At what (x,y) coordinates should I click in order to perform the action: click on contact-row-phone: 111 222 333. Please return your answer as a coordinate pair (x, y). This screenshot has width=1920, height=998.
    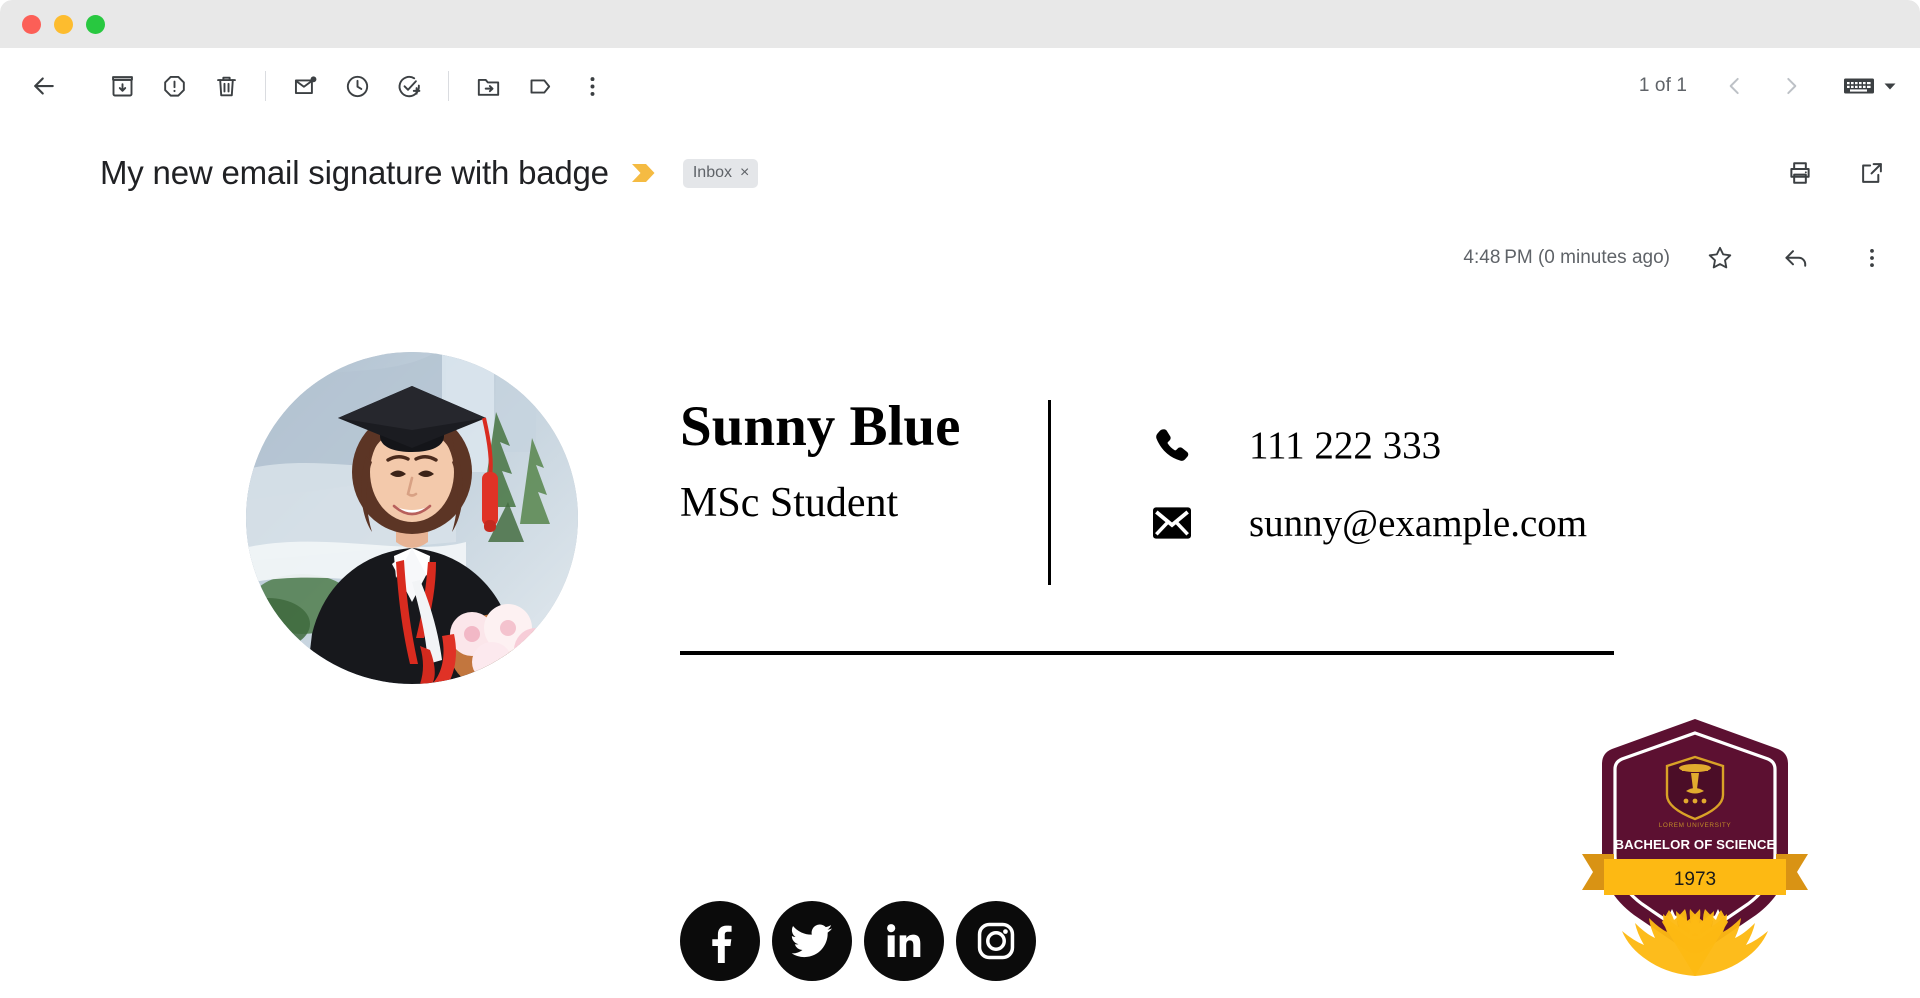
    Looking at the image, I should click on (1368, 445).